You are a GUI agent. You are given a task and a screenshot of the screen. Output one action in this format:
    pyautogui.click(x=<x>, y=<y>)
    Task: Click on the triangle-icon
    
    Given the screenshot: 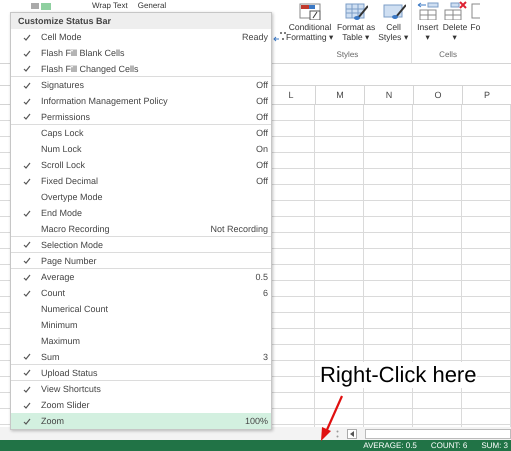 What is the action you would take?
    pyautogui.click(x=352, y=433)
    